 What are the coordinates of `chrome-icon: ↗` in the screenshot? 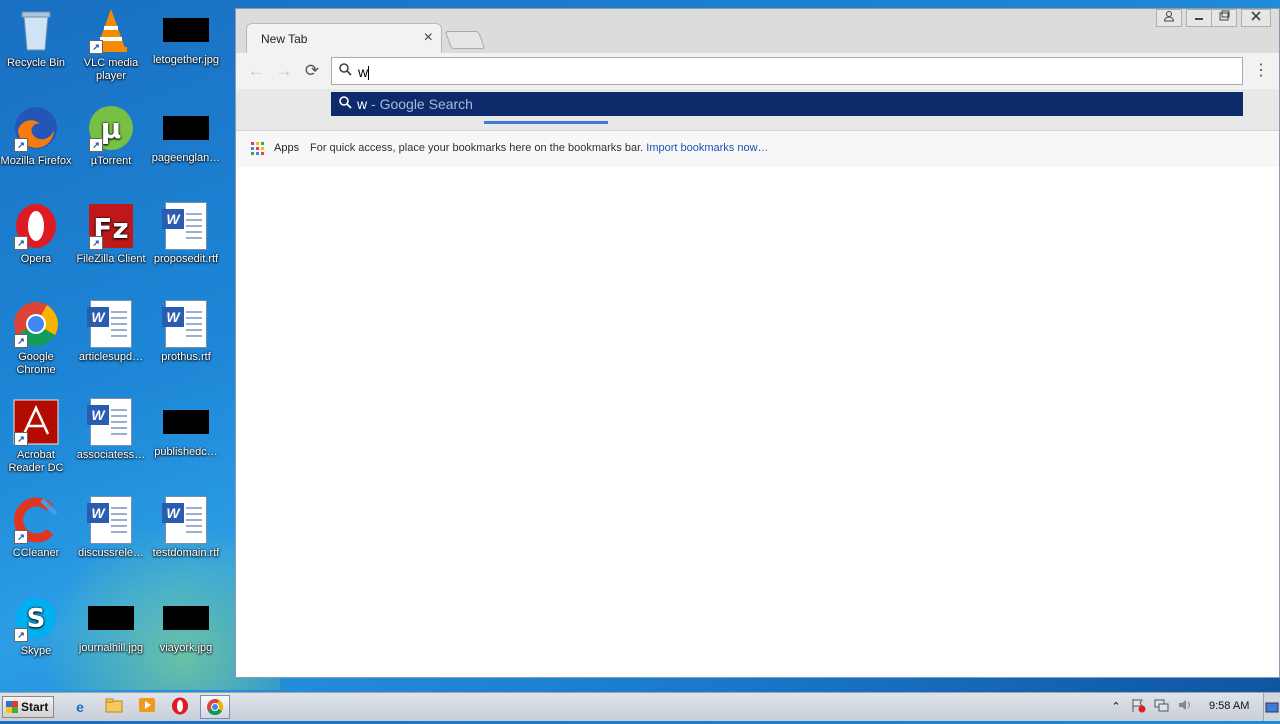 It's located at (36, 324).